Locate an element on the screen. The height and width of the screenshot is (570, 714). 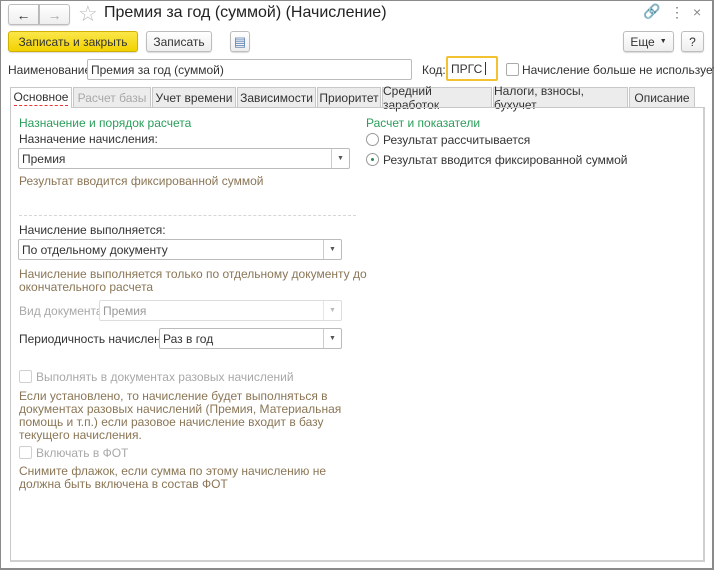
arrow-right-icon: → is located at coordinates (54, 14).